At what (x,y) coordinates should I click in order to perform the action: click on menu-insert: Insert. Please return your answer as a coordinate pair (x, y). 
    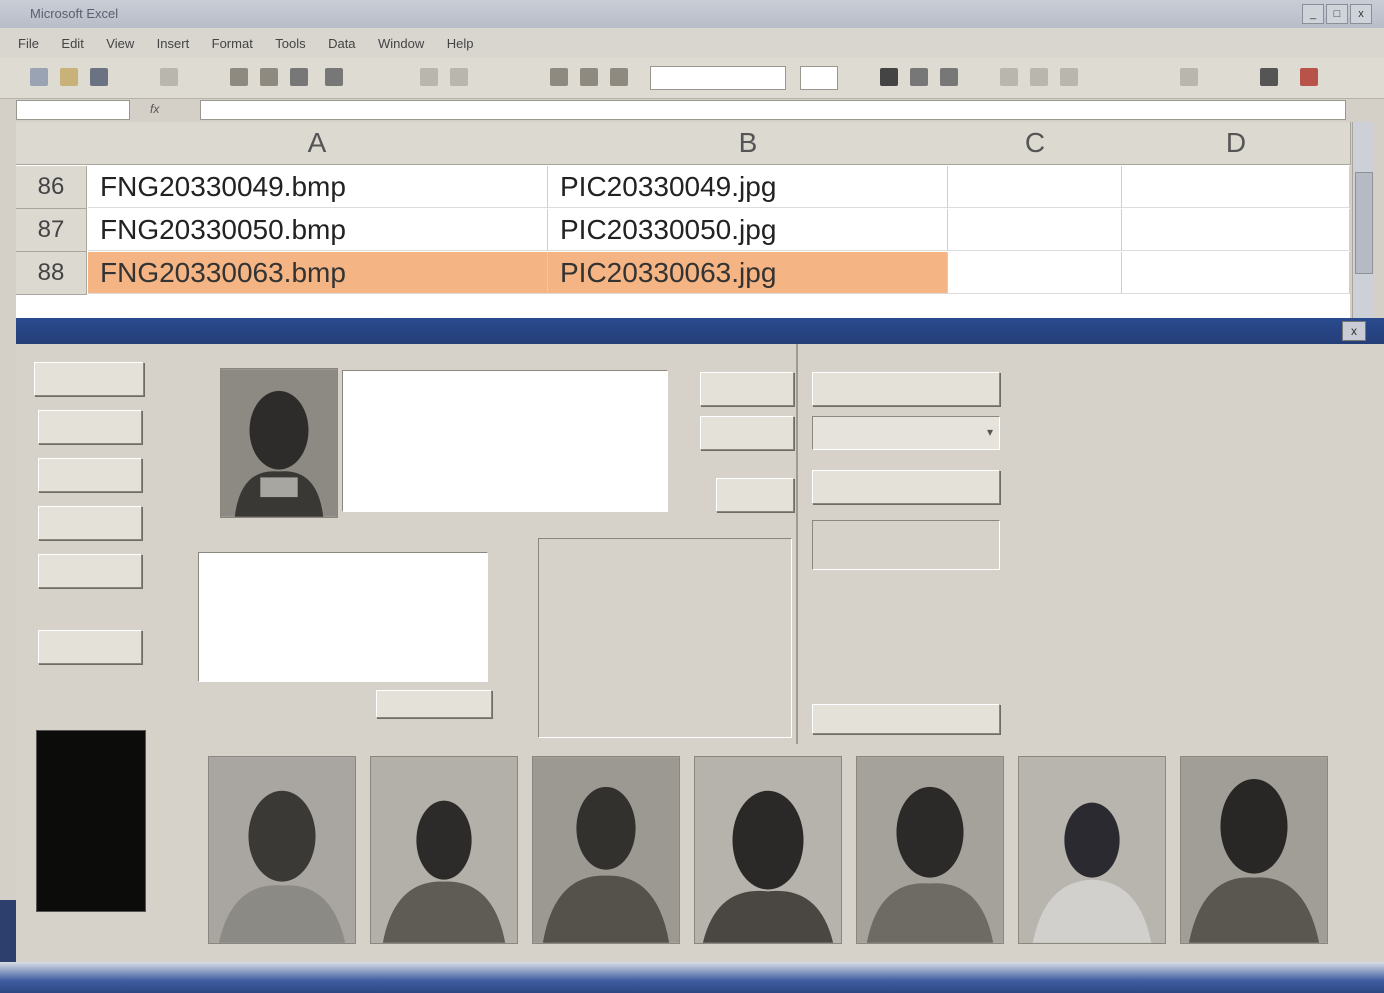
    Looking at the image, I should click on (173, 43).